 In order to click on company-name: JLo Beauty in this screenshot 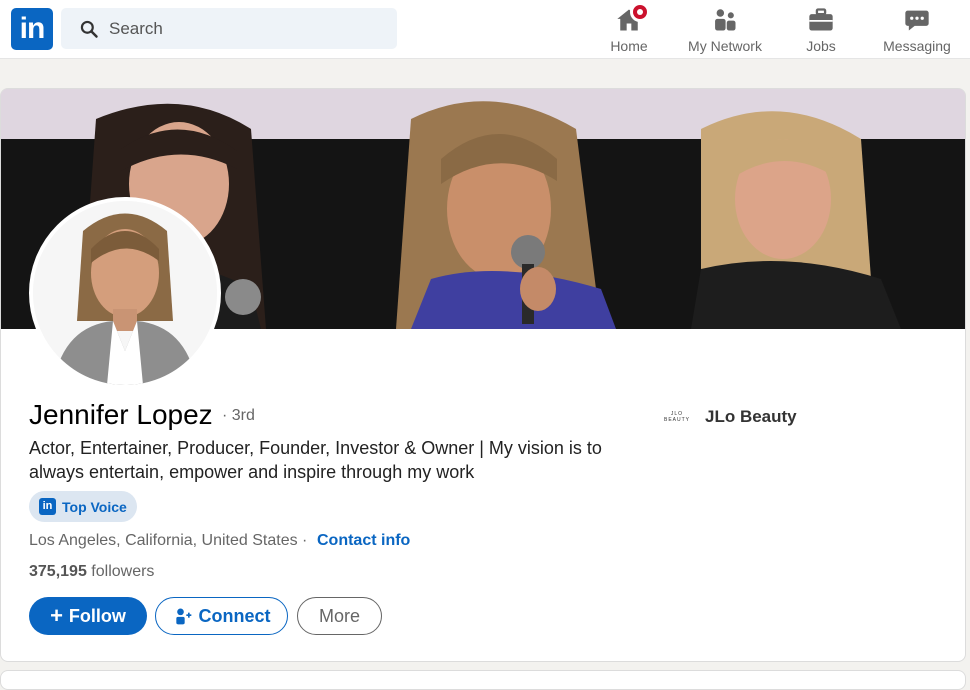, I will do `click(751, 416)`.